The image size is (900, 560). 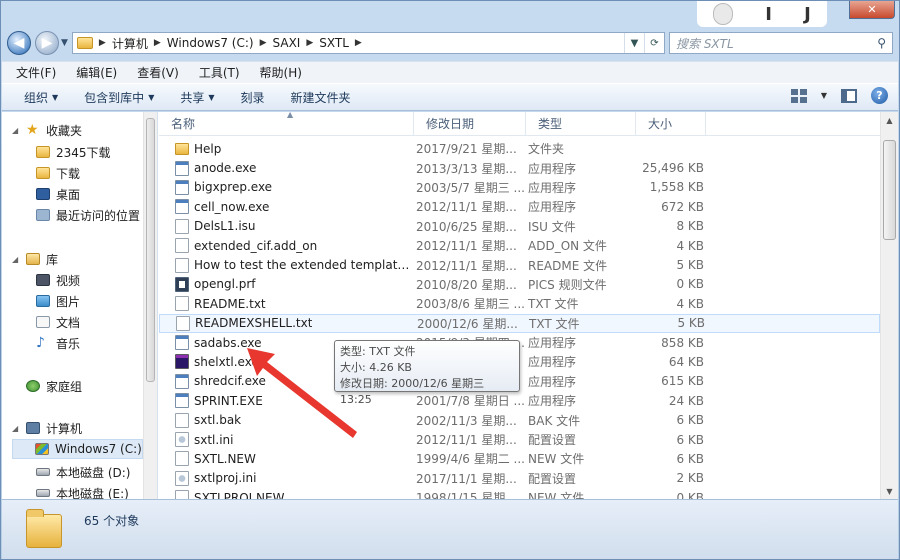 I want to click on file-name: extended_cif.add_on, so click(x=256, y=245).